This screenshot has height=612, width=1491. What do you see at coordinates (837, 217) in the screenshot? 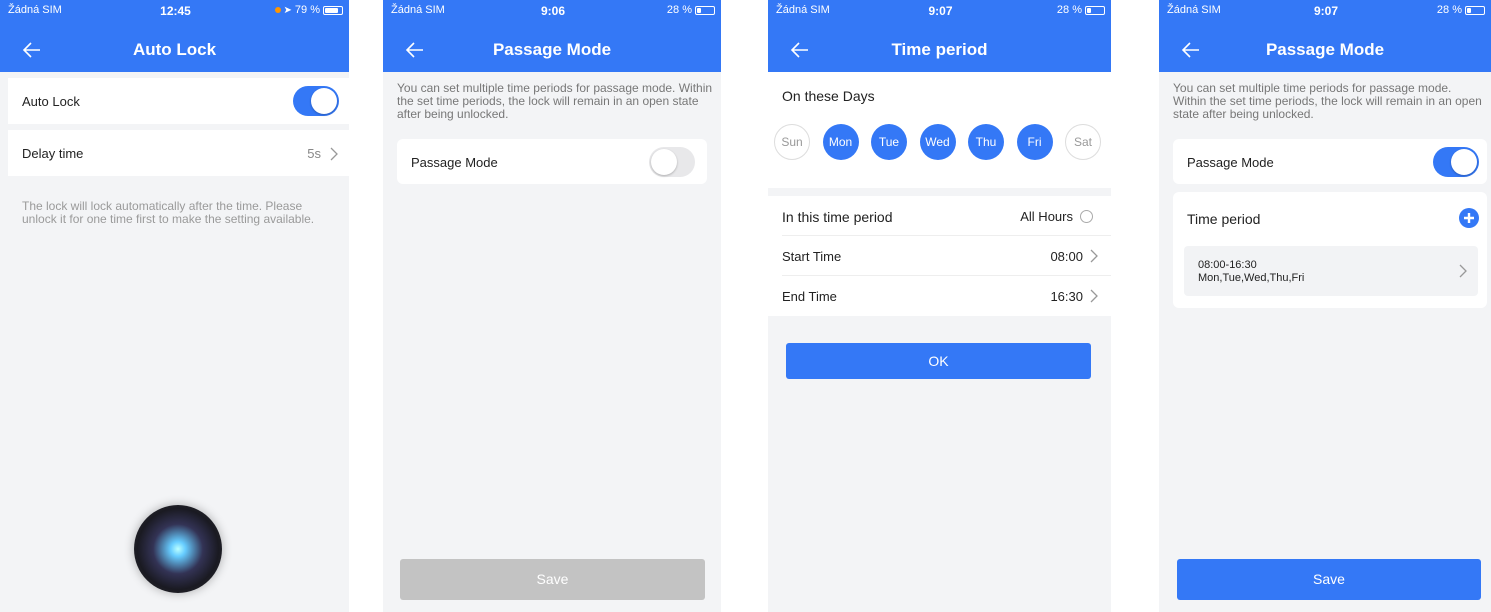
I see `period-label: In this time period` at bounding box center [837, 217].